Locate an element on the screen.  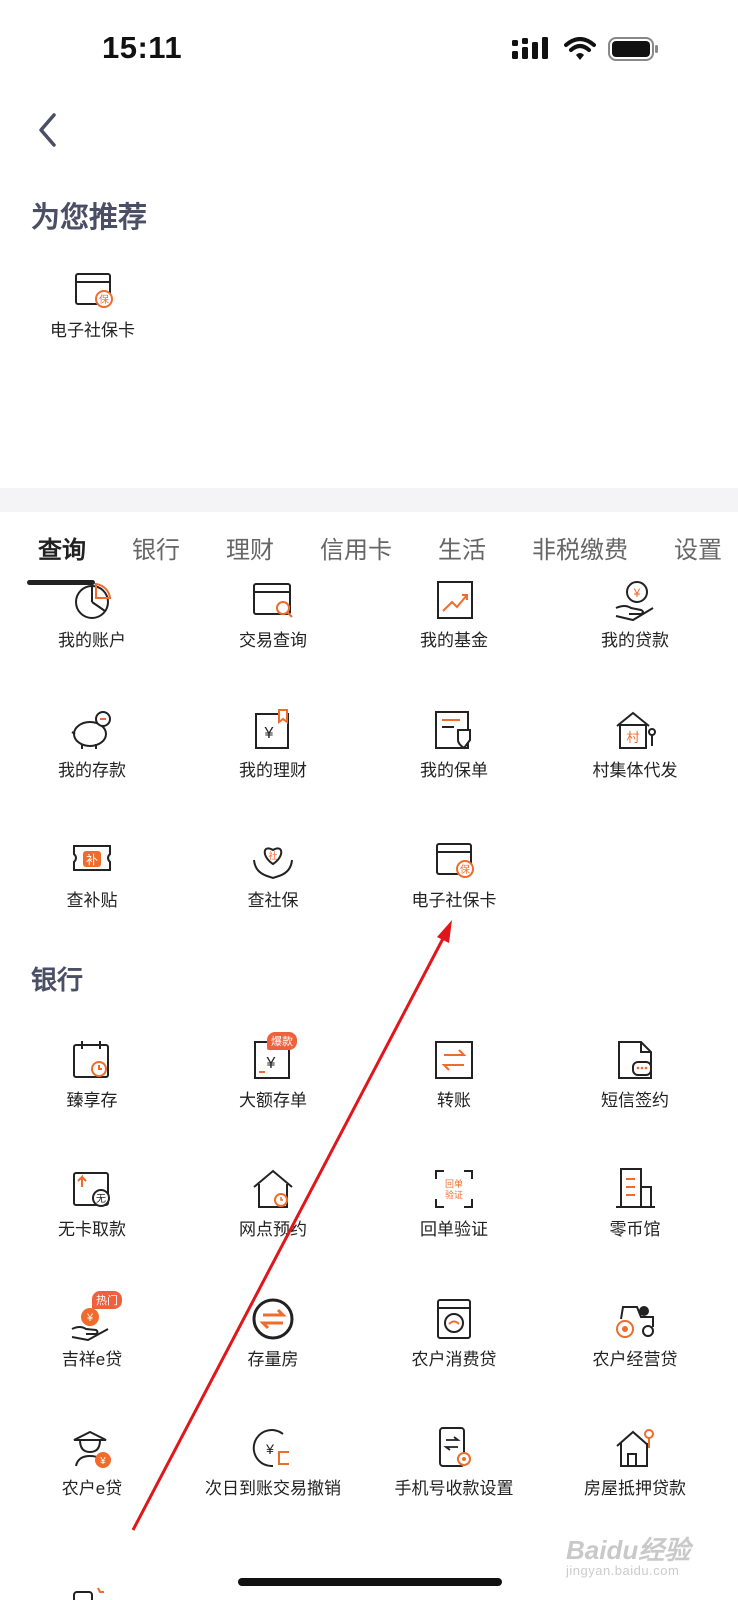
grid-item-my-account: 我的账户 is located at coordinates (92, 614).